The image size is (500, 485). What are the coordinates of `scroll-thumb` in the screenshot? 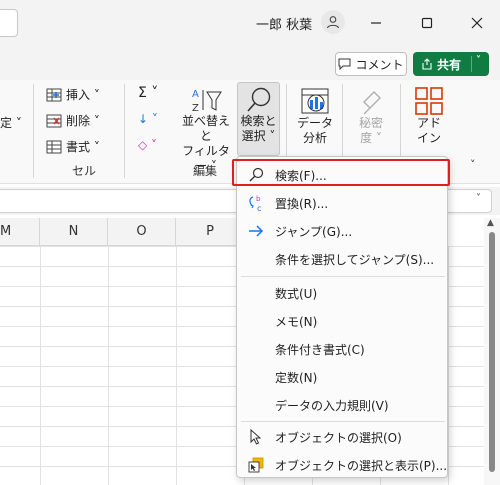 It's located at (492, 352).